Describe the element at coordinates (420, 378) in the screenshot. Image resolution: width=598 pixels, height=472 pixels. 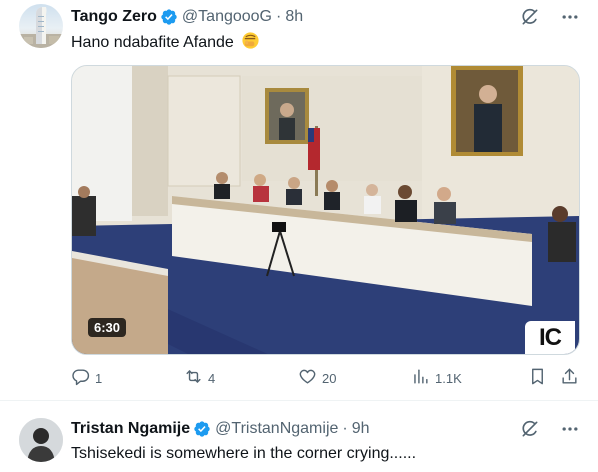
I see `views-icon` at that location.